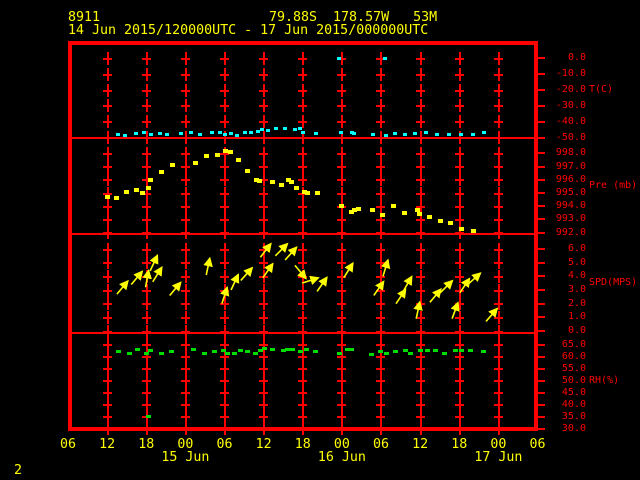  I want to click on axis-tick-label: -20.0, so click(570, 90).